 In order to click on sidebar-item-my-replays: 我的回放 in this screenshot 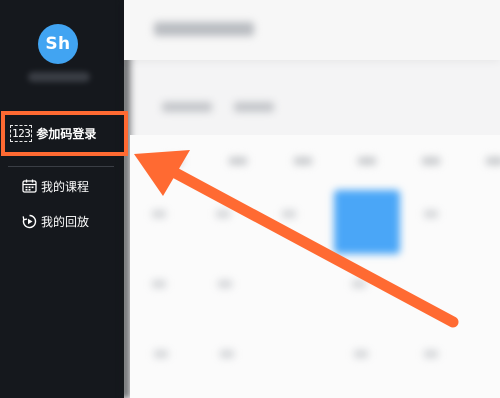, I will do `click(55, 221)`.